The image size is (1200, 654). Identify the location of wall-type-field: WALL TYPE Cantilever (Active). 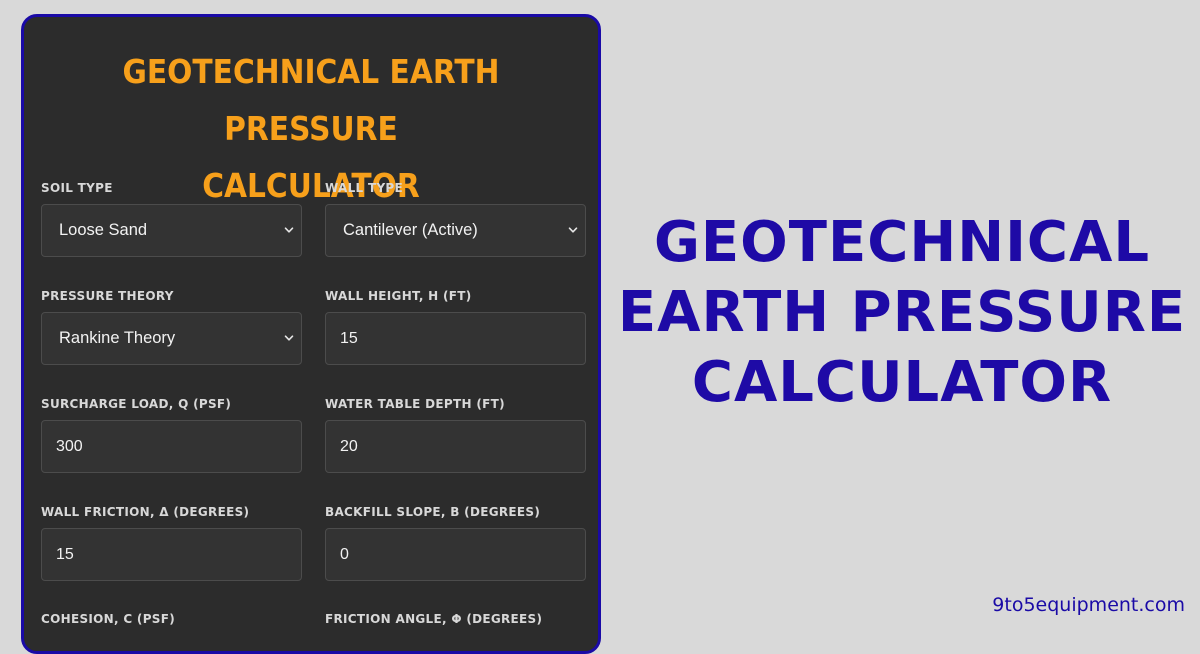
(455, 218).